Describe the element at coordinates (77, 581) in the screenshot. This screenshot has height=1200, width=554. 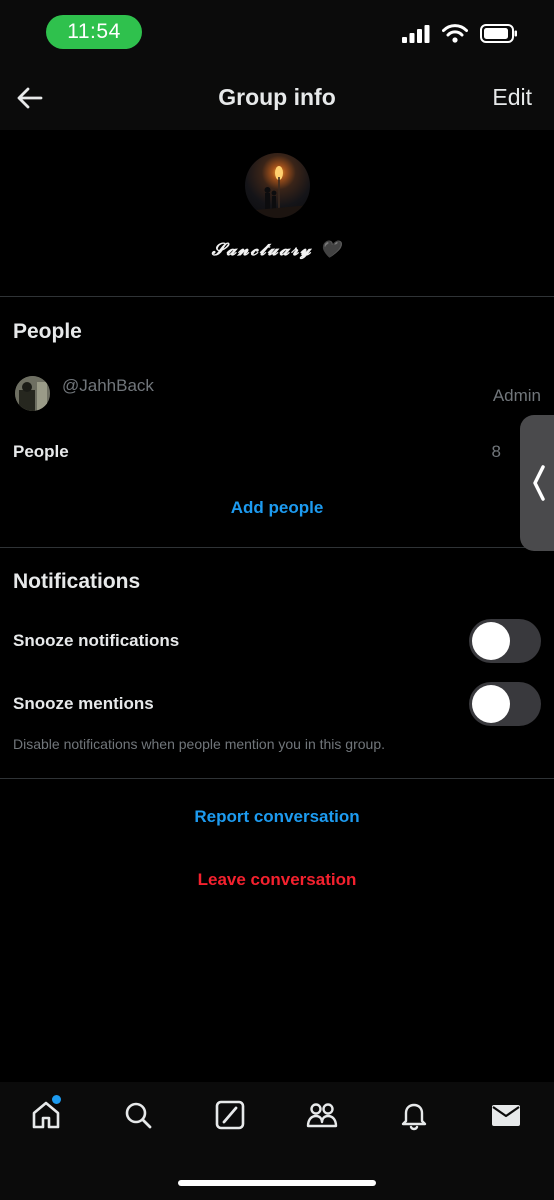
I see `notifications-section-title: Notifications` at that location.